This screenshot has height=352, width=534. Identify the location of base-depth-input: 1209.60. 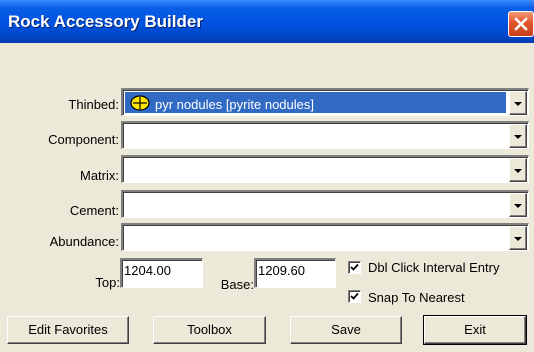
(295, 273).